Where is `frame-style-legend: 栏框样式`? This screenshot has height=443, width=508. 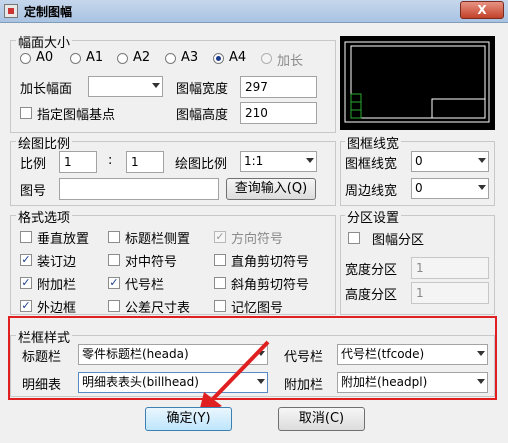 frame-style-legend: 栏框样式 is located at coordinates (44, 336).